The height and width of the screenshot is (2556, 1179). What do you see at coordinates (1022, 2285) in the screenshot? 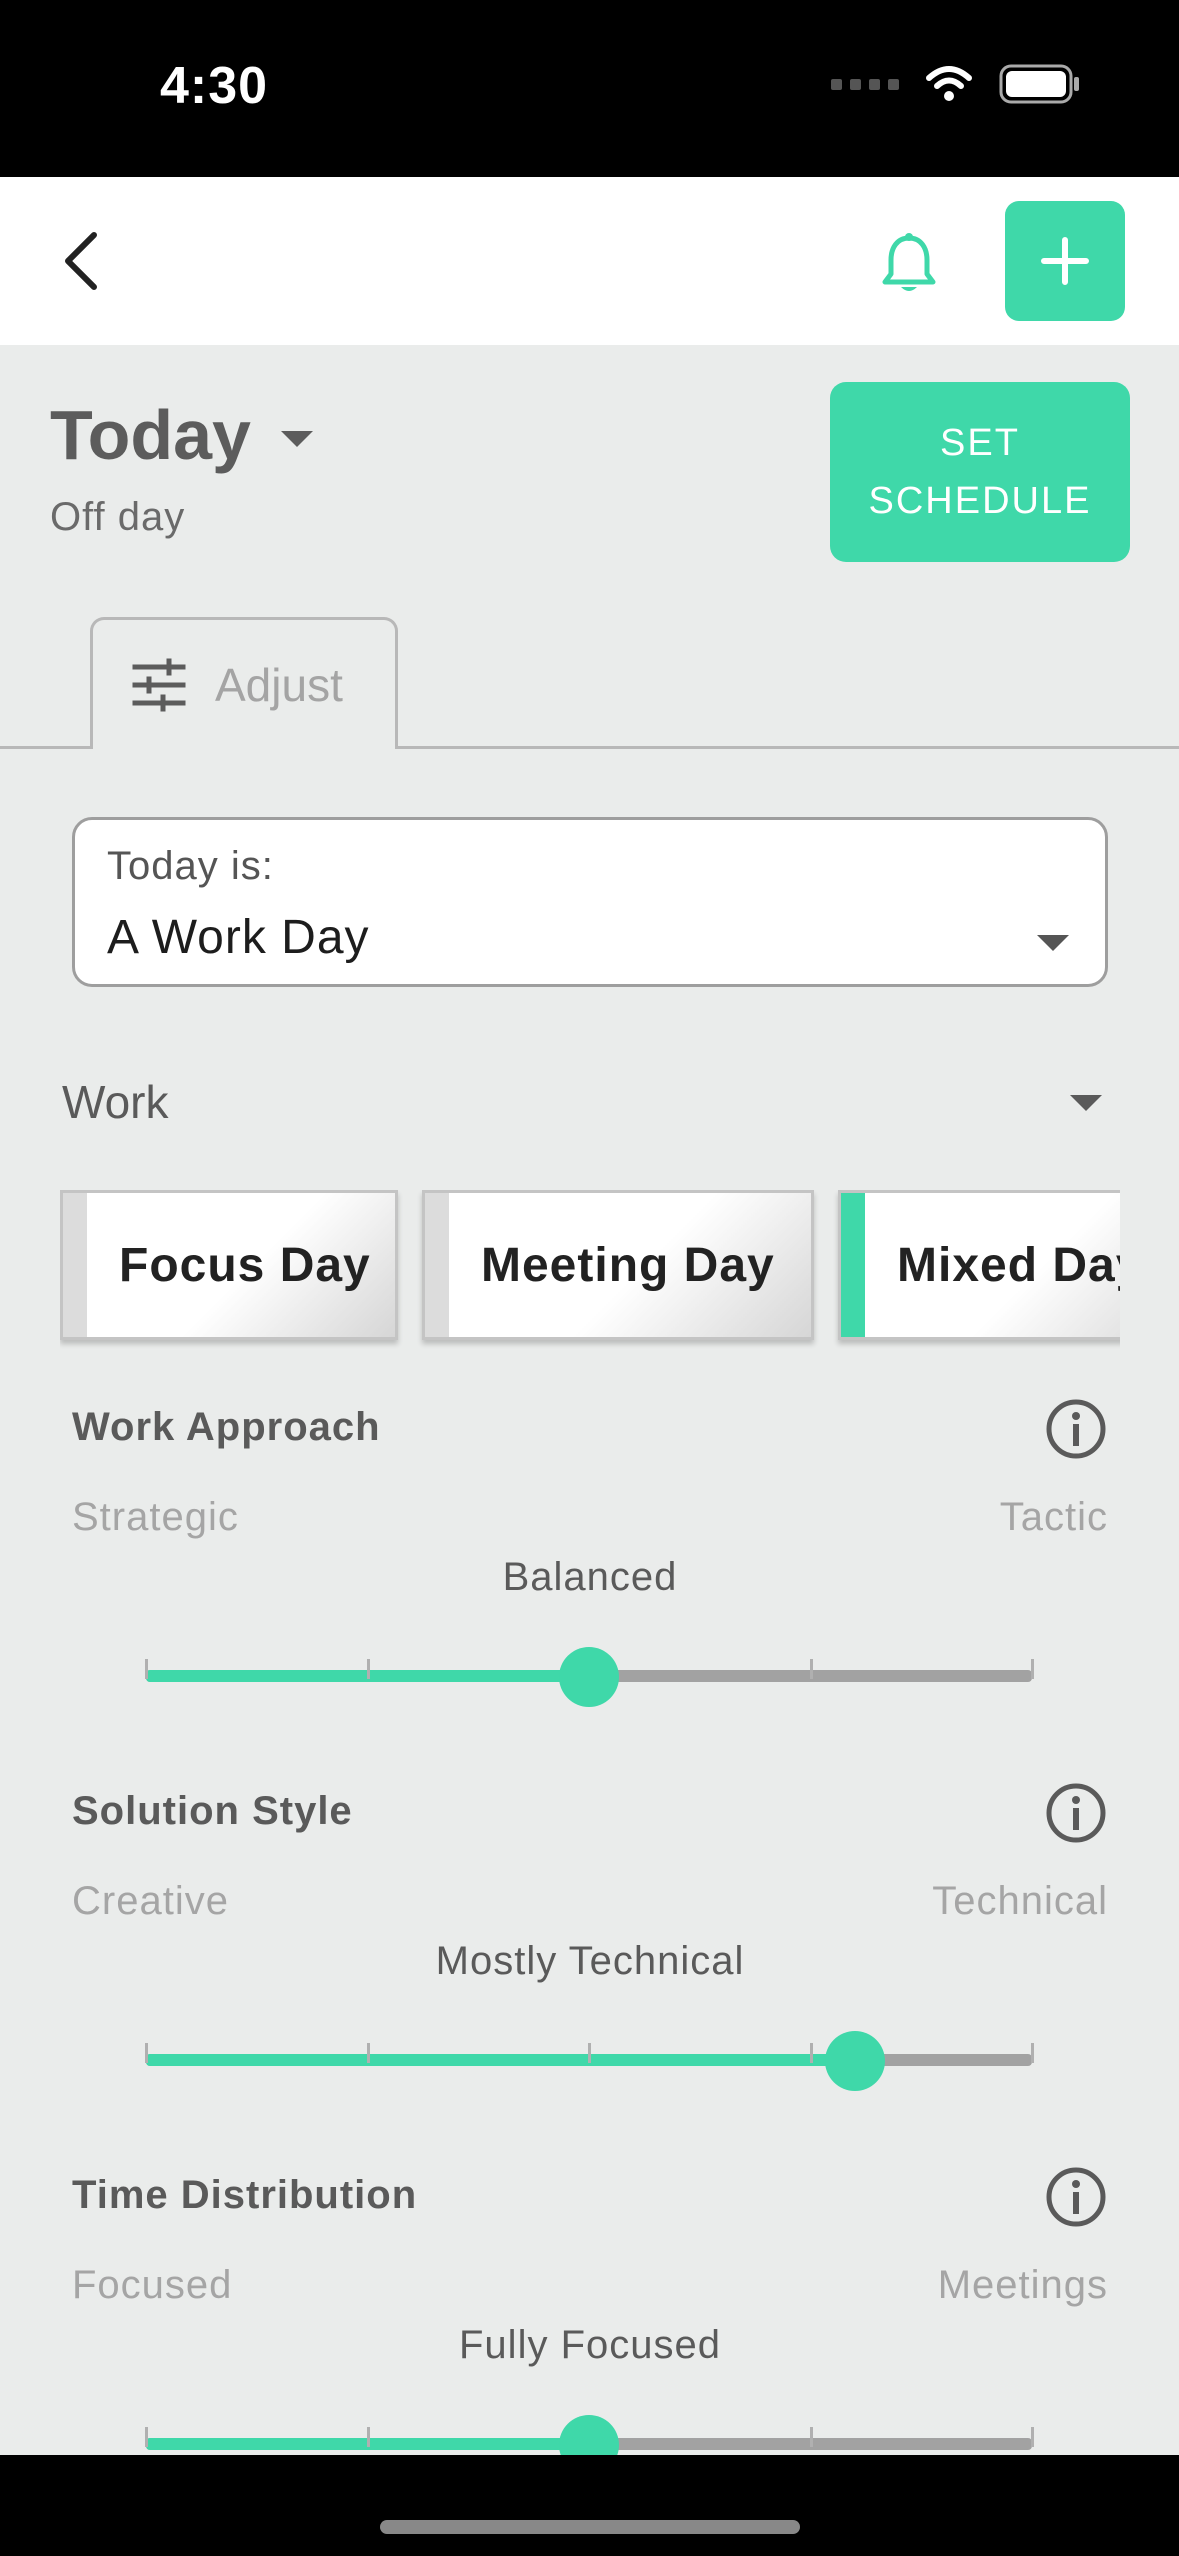
I see `param-right-label: Meetings` at bounding box center [1022, 2285].